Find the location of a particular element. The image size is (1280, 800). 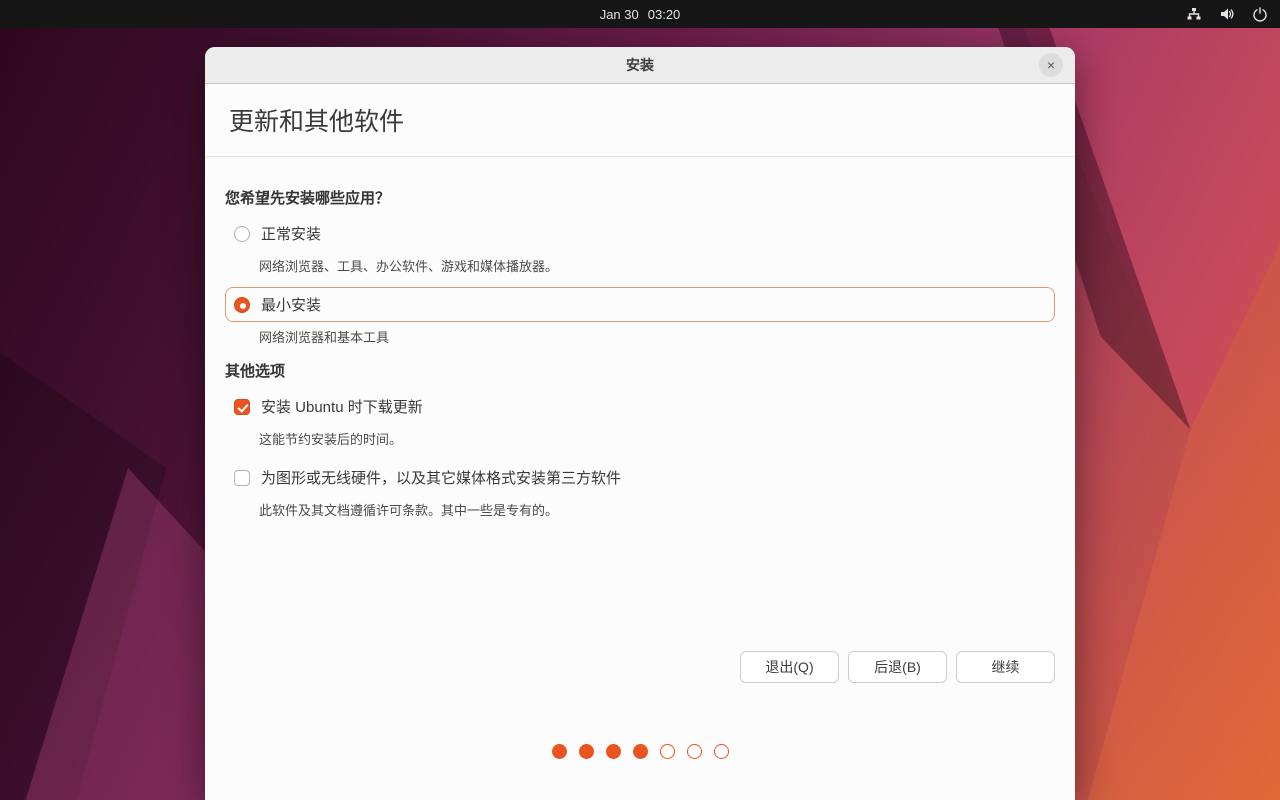

radio-description: 网络浏览器、工具、办公软件、游戏和媒体播放器。 is located at coordinates (409, 266).